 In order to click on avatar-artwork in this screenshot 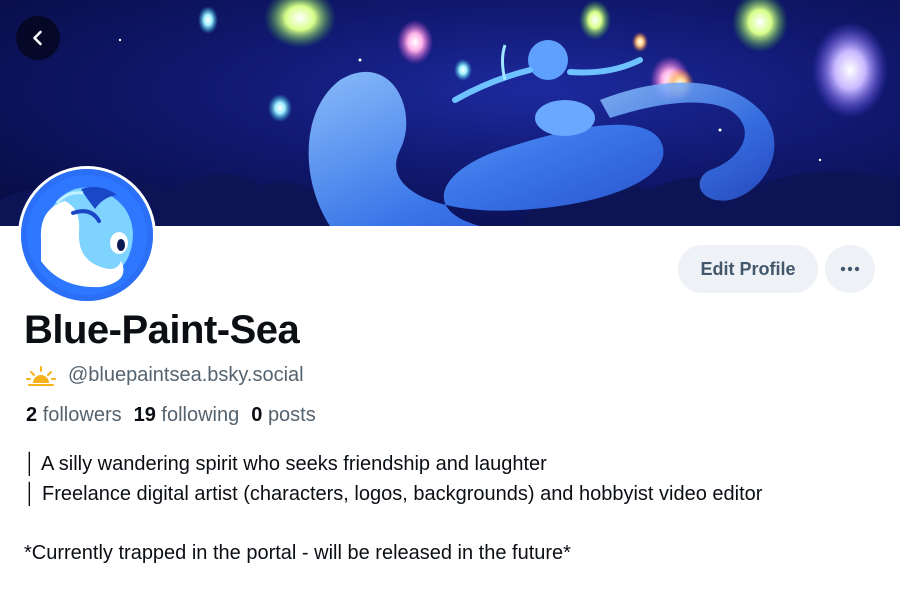, I will do `click(87, 235)`.